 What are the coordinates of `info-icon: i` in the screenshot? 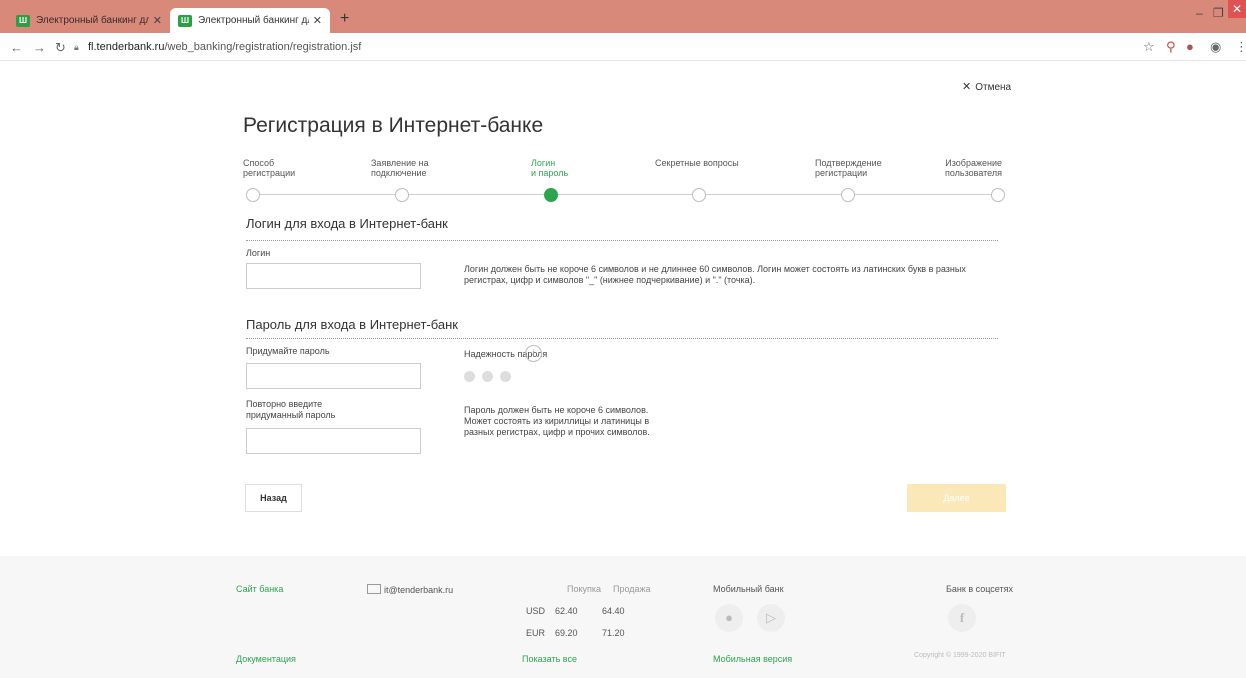 It's located at (533, 353).